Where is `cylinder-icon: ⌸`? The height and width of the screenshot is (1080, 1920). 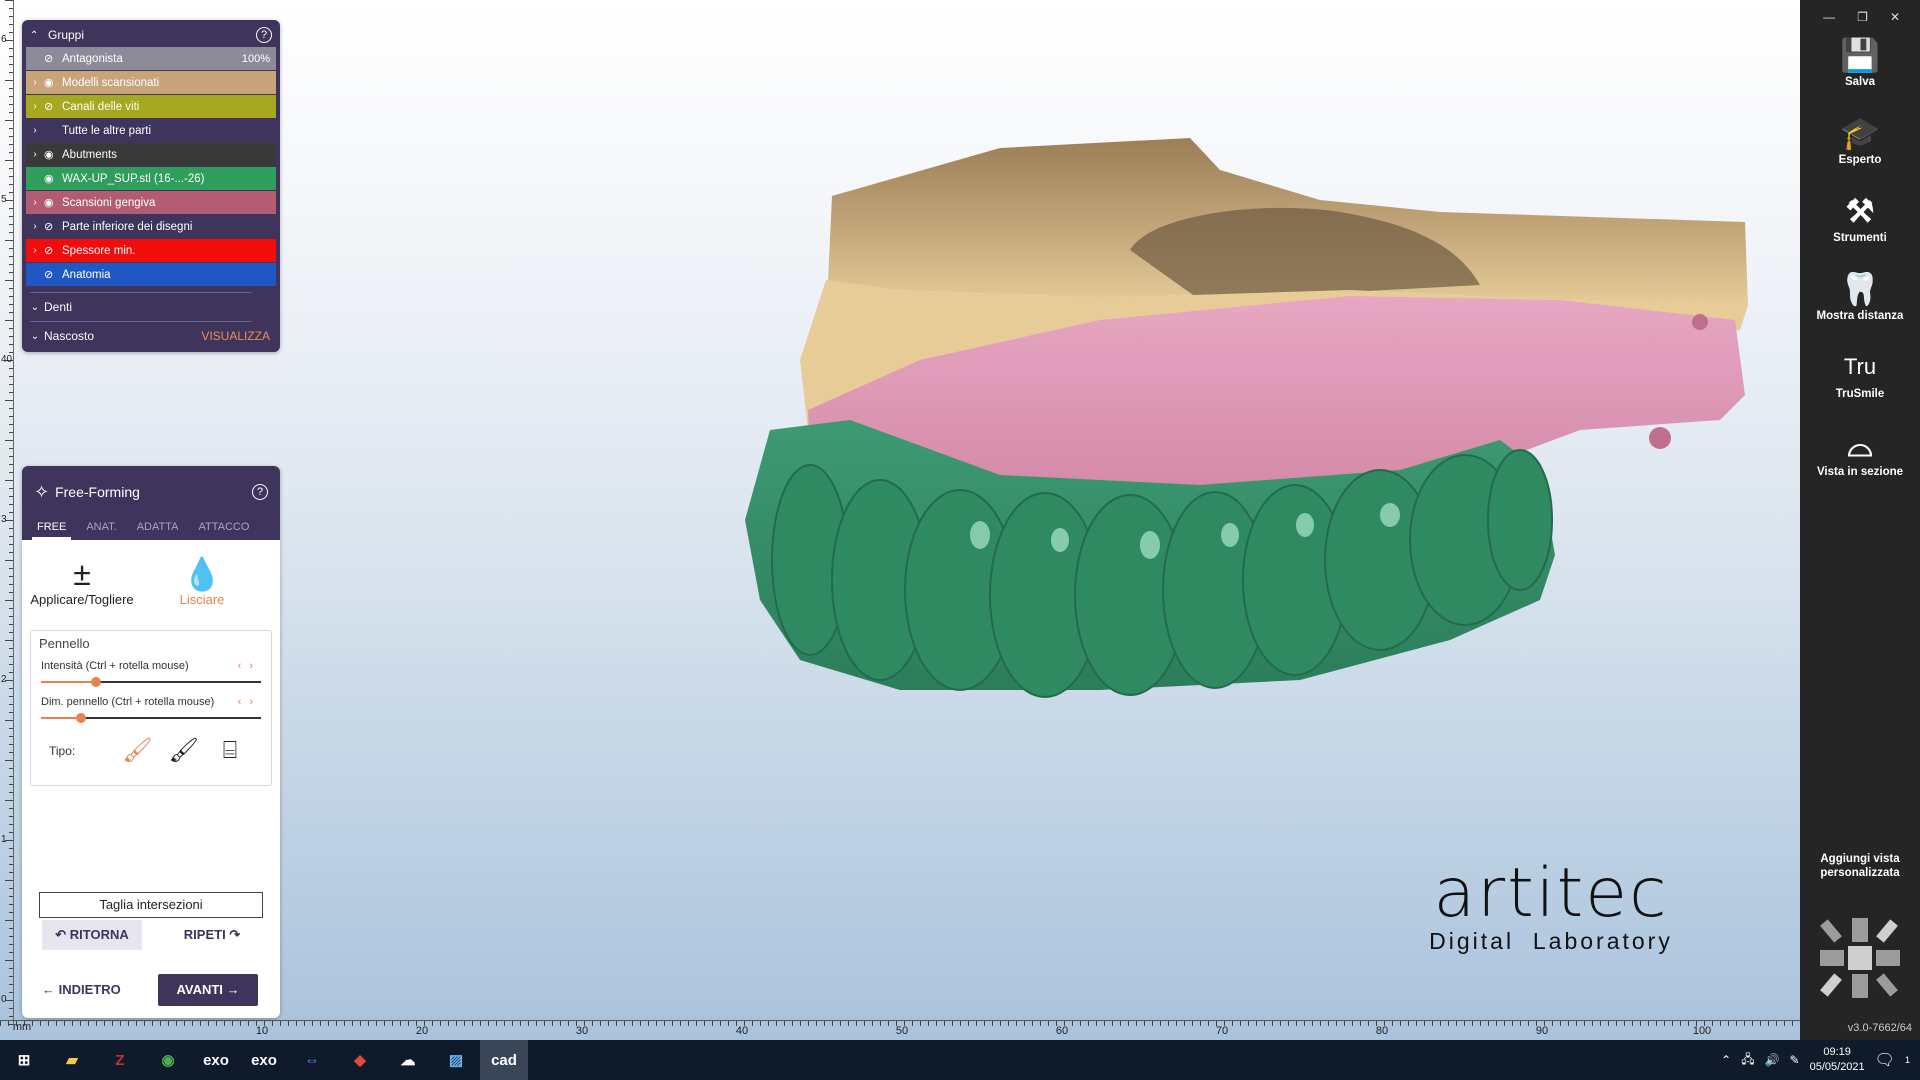
cylinder-icon: ⌸ is located at coordinates (230, 751).